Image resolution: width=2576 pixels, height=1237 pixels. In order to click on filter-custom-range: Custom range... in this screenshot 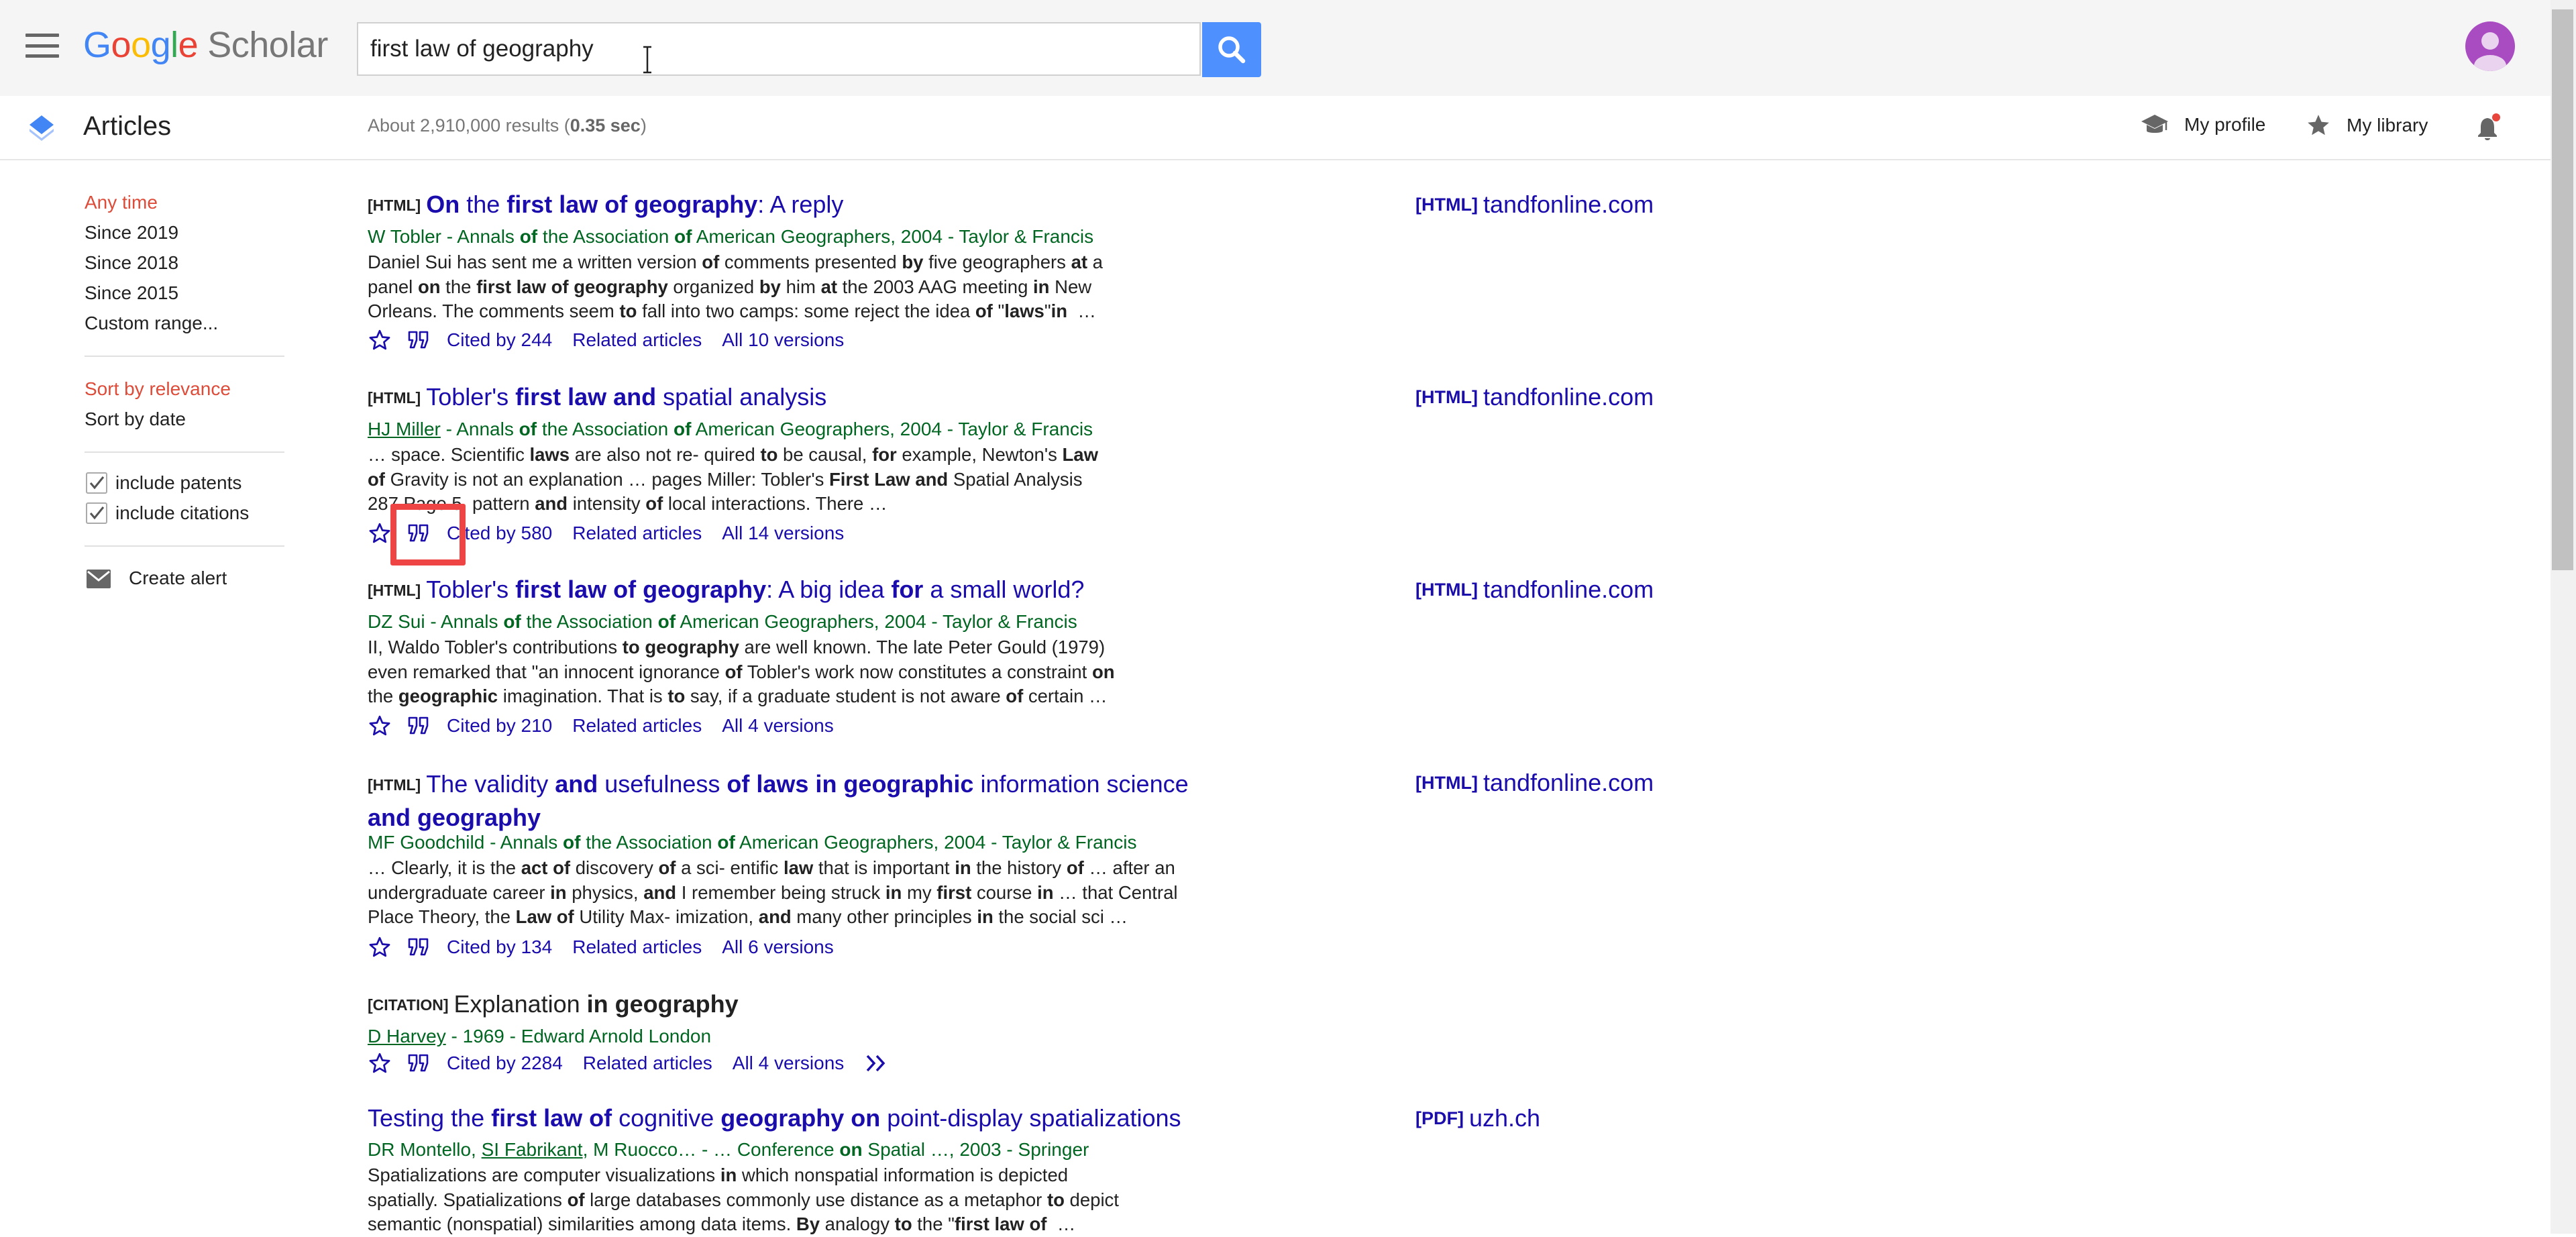, I will do `click(151, 323)`.